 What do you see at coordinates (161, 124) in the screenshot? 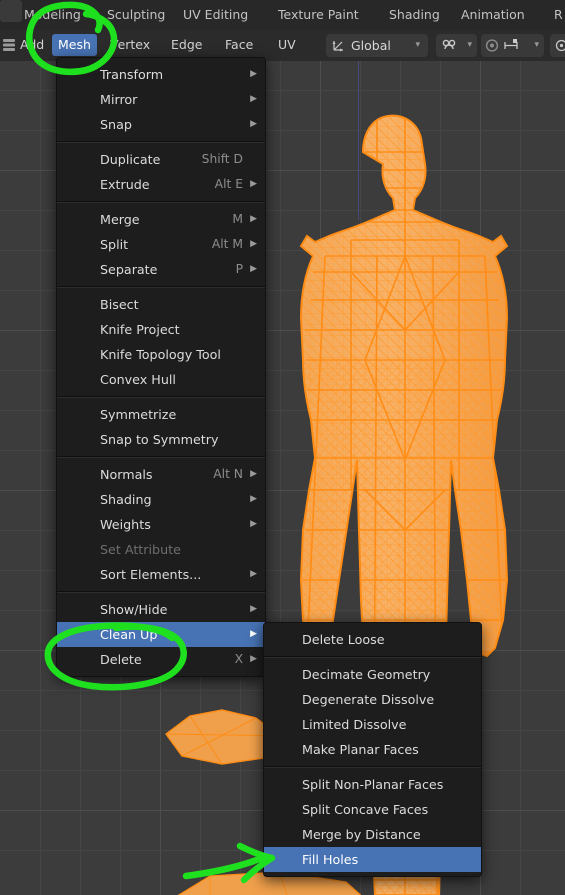
I see `menu-item-snap: Snap ▶` at bounding box center [161, 124].